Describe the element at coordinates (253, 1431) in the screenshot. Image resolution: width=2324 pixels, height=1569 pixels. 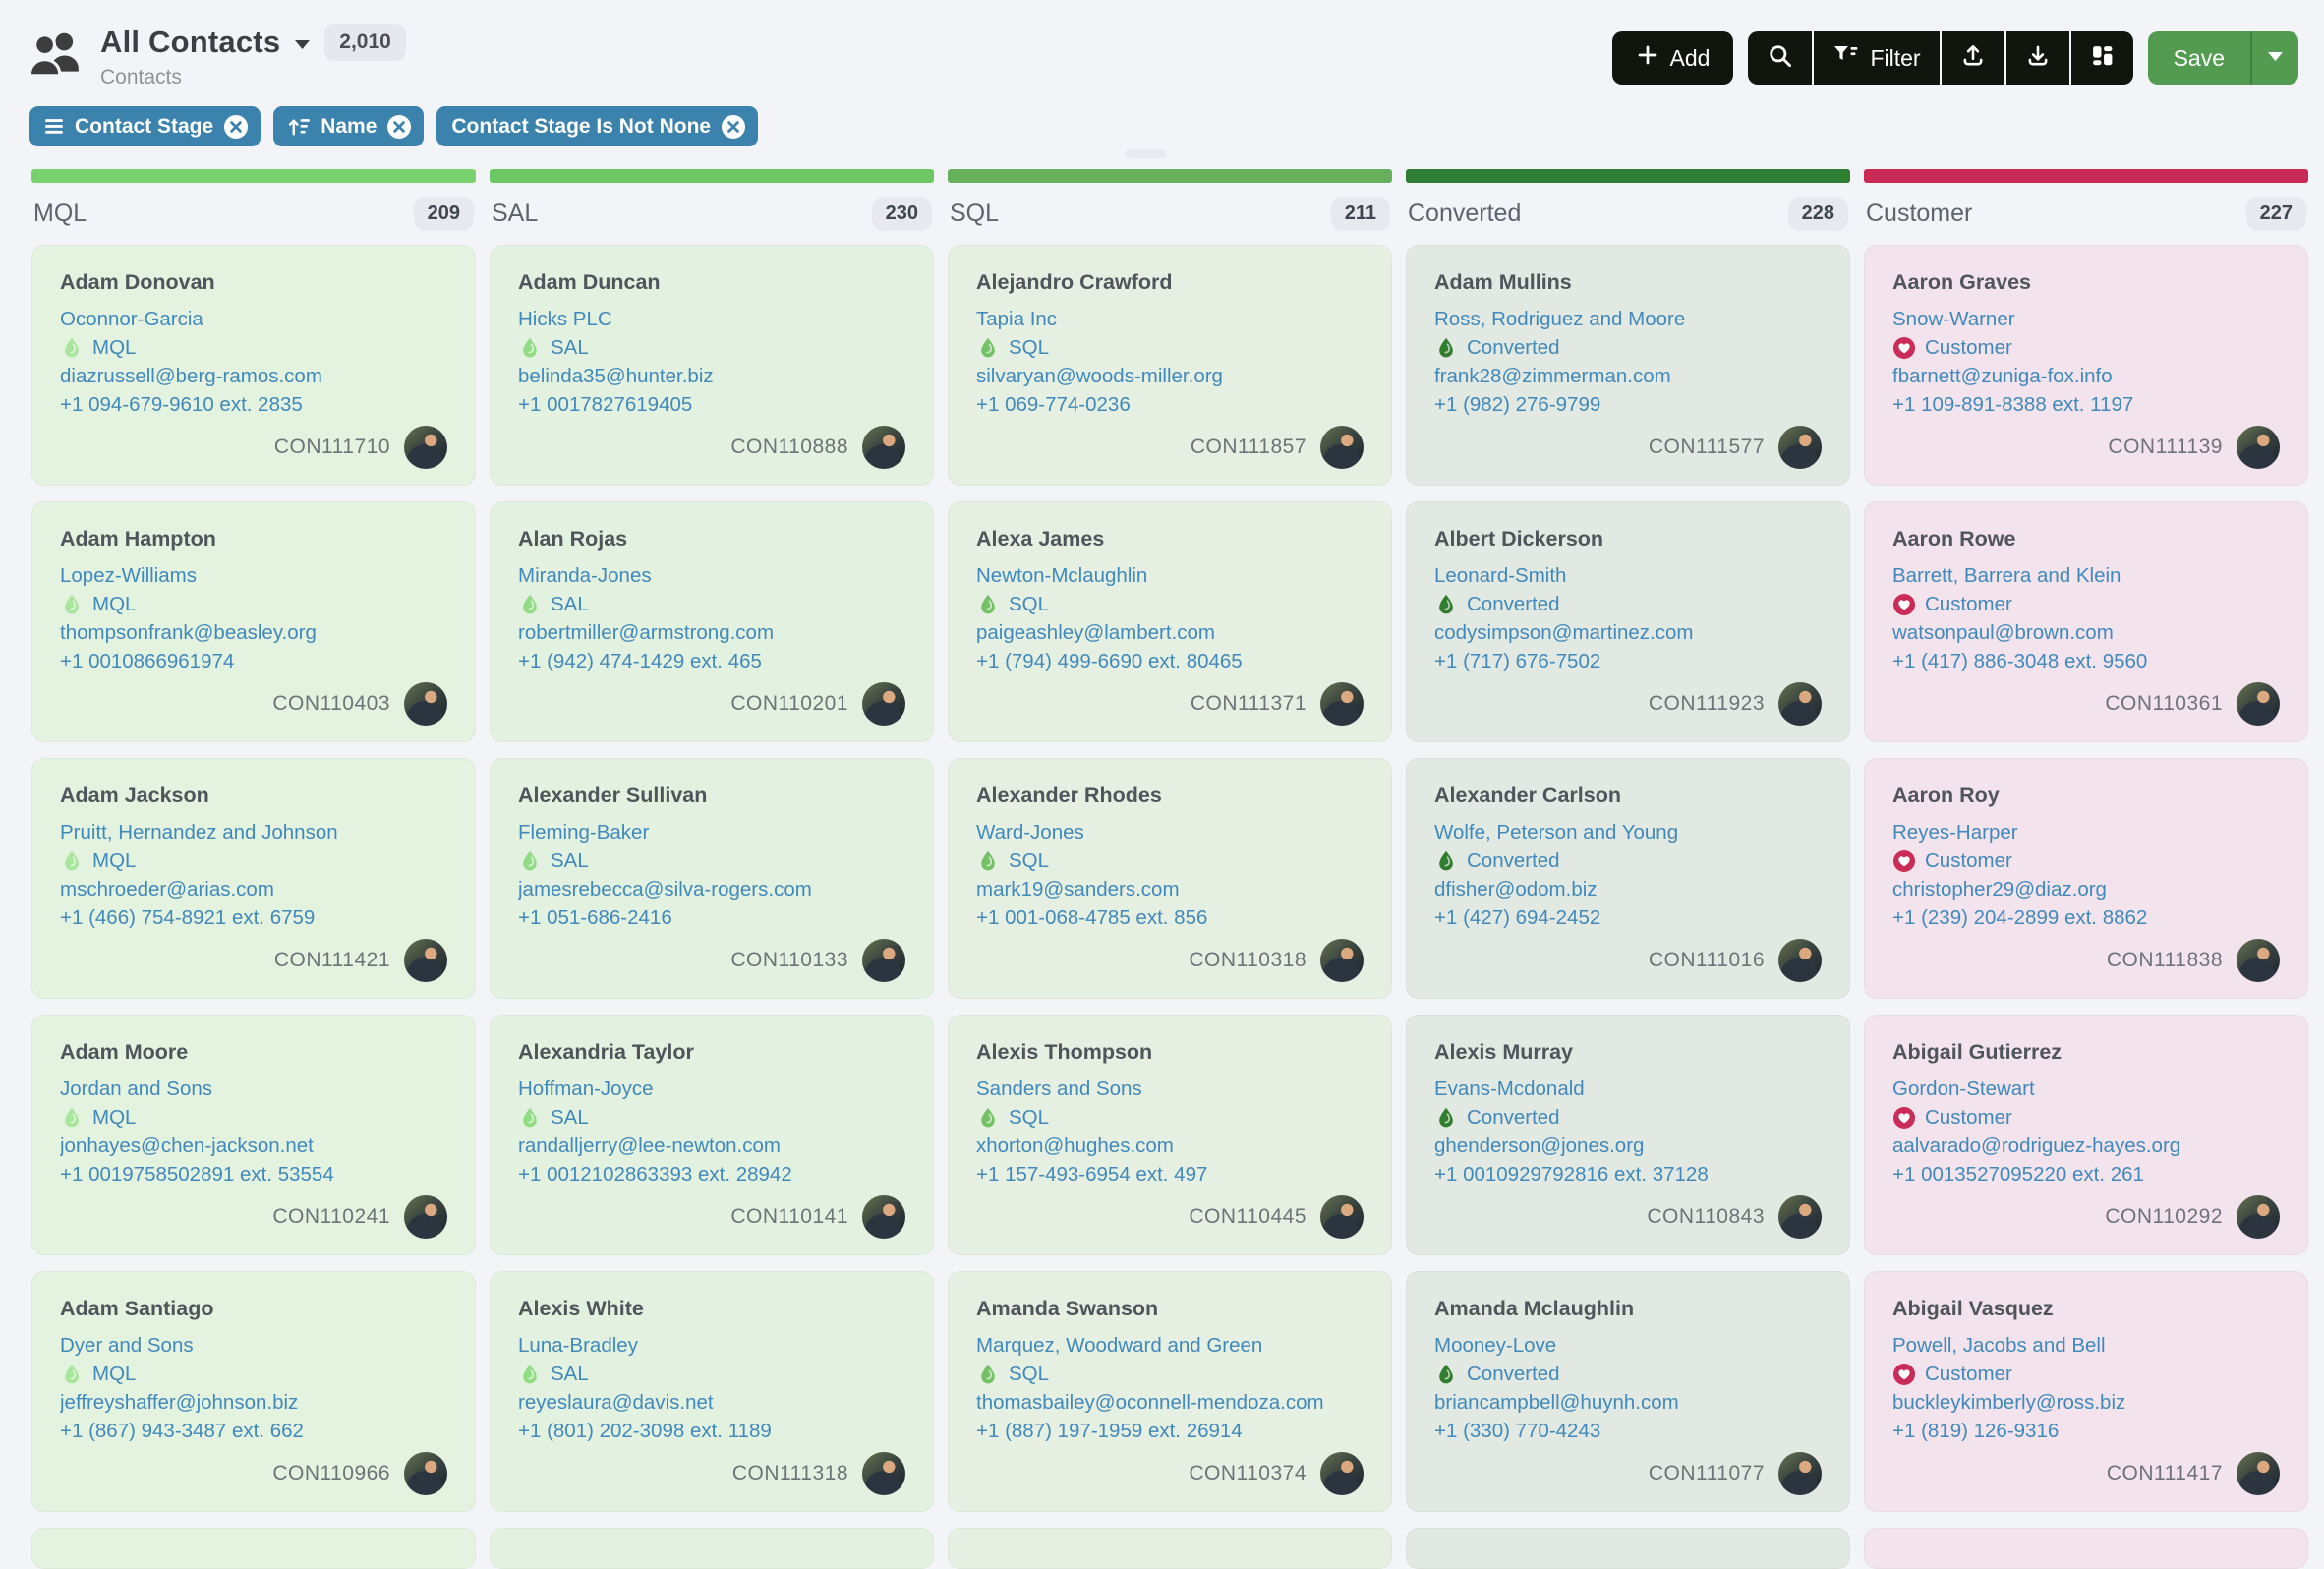
I see `contact-phone-link: +1 (867) 943-3487 ext. 662` at that location.